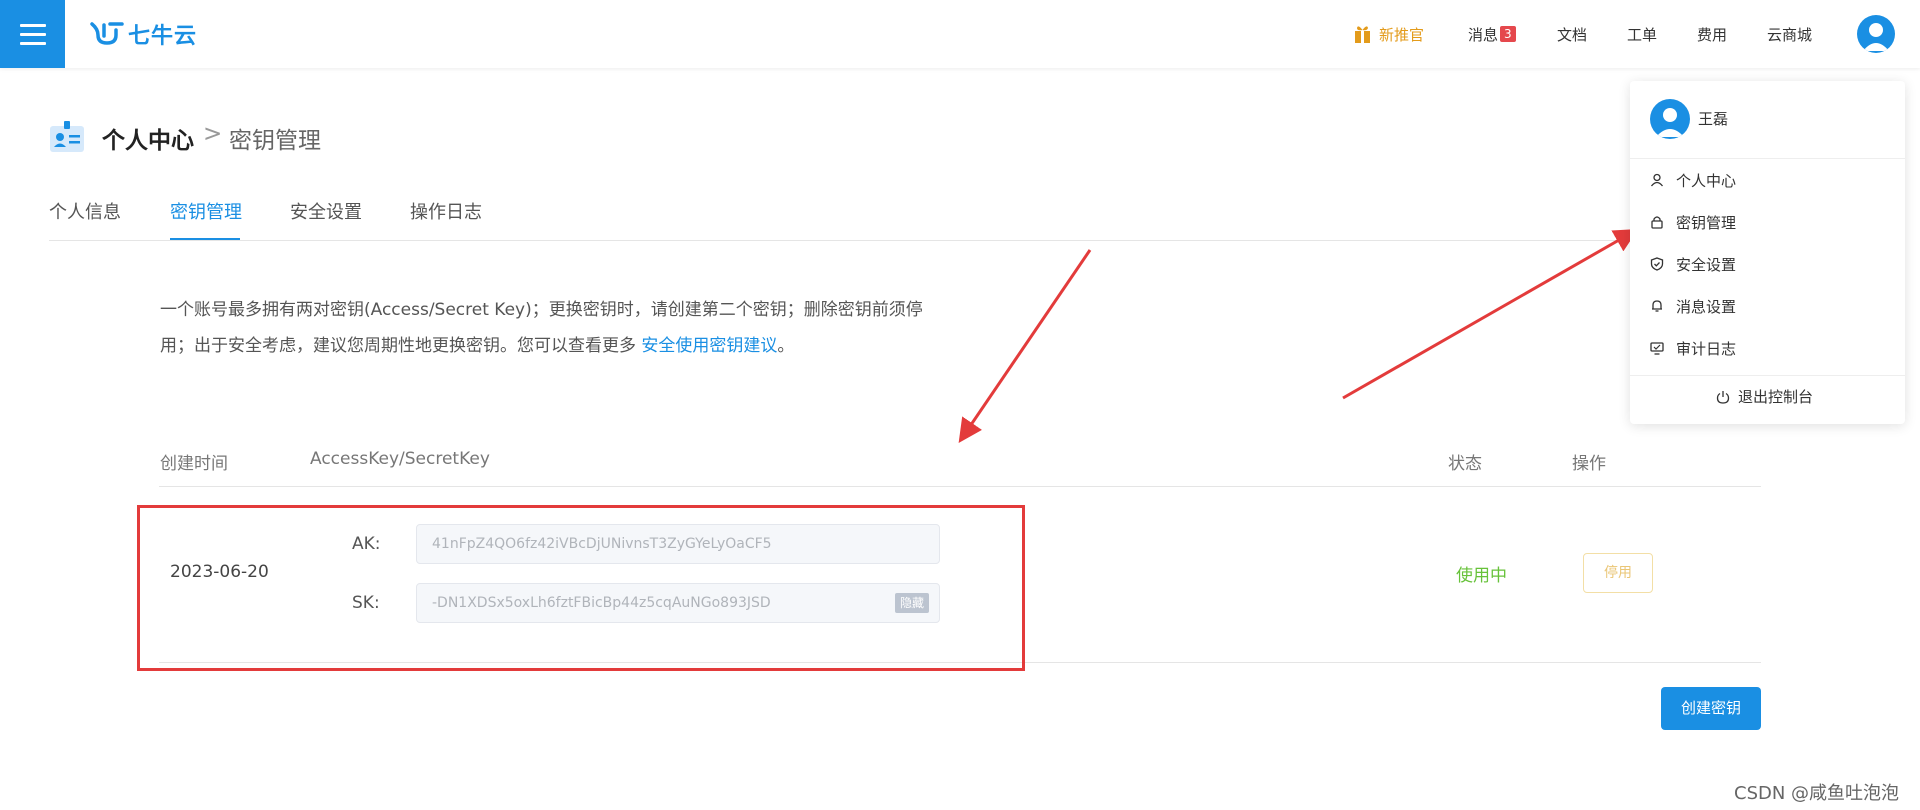 The image size is (1920, 810). I want to click on annotation-arrow-to-menu, so click(1490, 314).